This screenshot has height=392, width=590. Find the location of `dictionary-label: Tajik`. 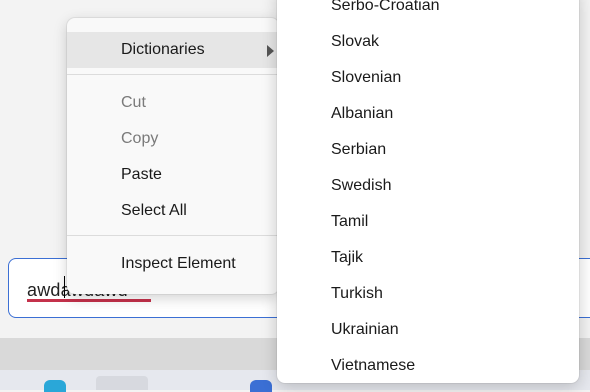

dictionary-label: Tajik is located at coordinates (347, 257).